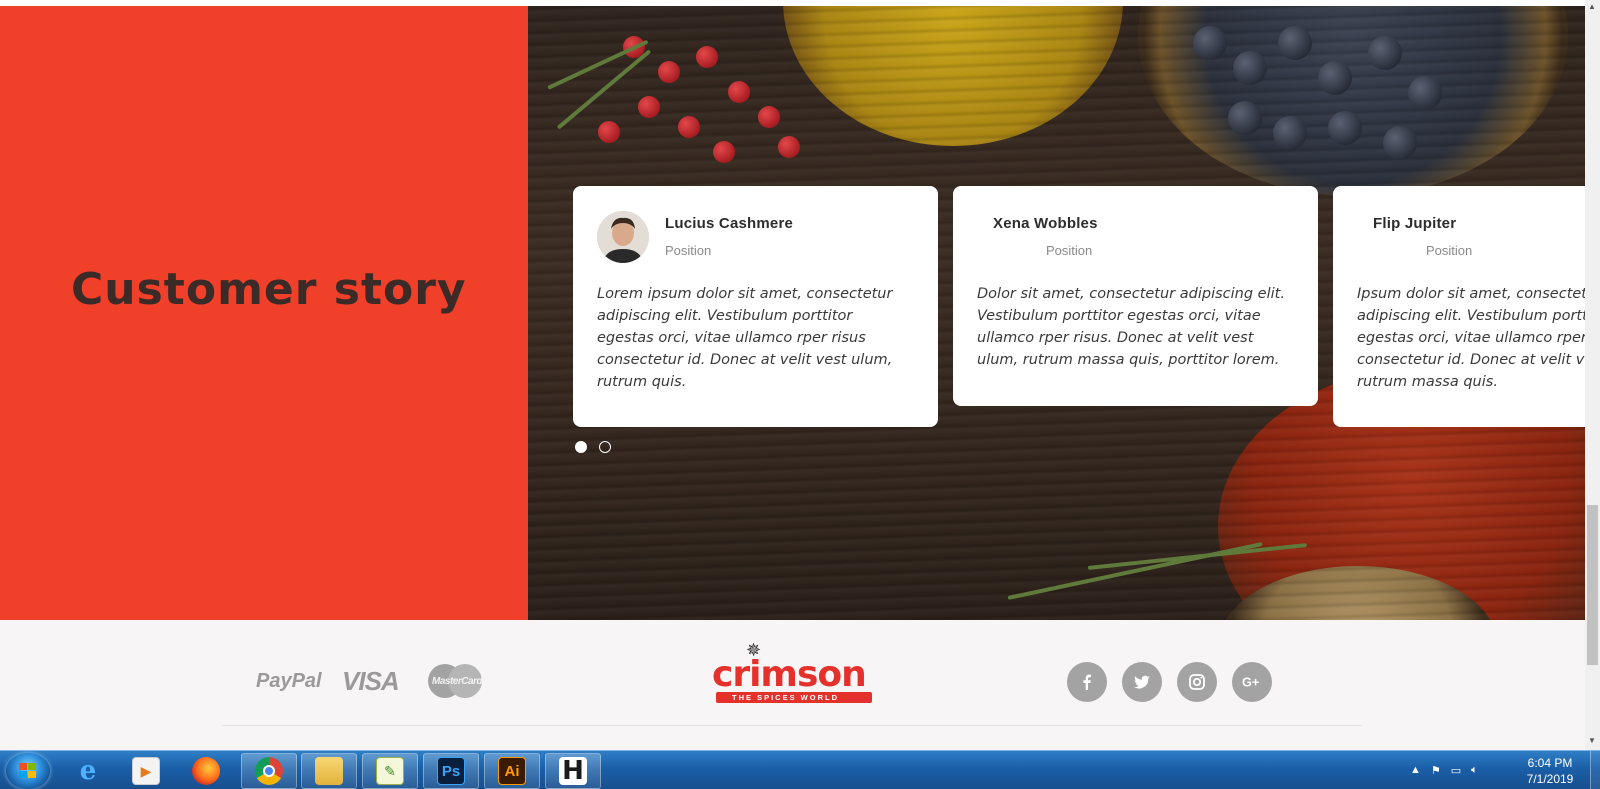  I want to click on mastercard-label: MasterCard, so click(457, 681).